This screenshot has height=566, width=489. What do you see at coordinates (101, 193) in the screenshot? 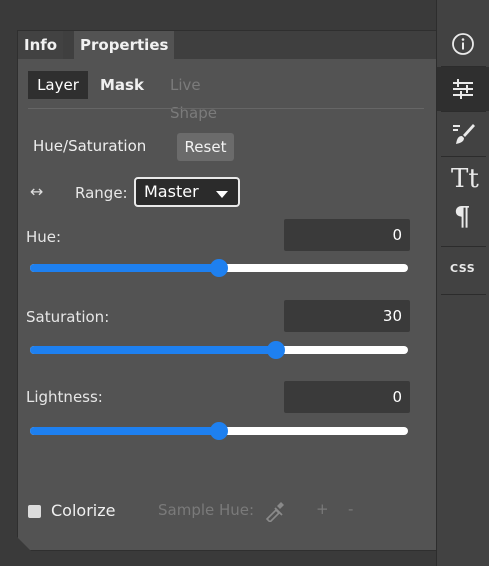
I see `range-label: Range:` at bounding box center [101, 193].